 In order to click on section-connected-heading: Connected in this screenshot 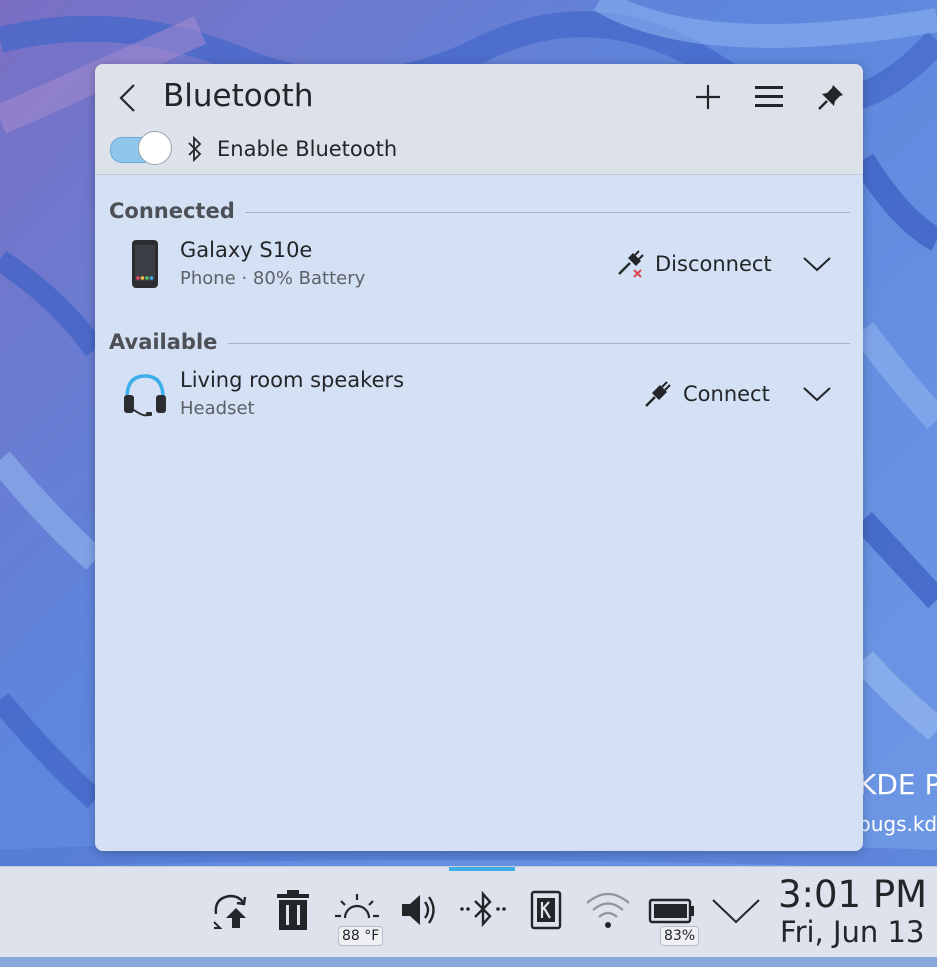, I will do `click(172, 211)`.